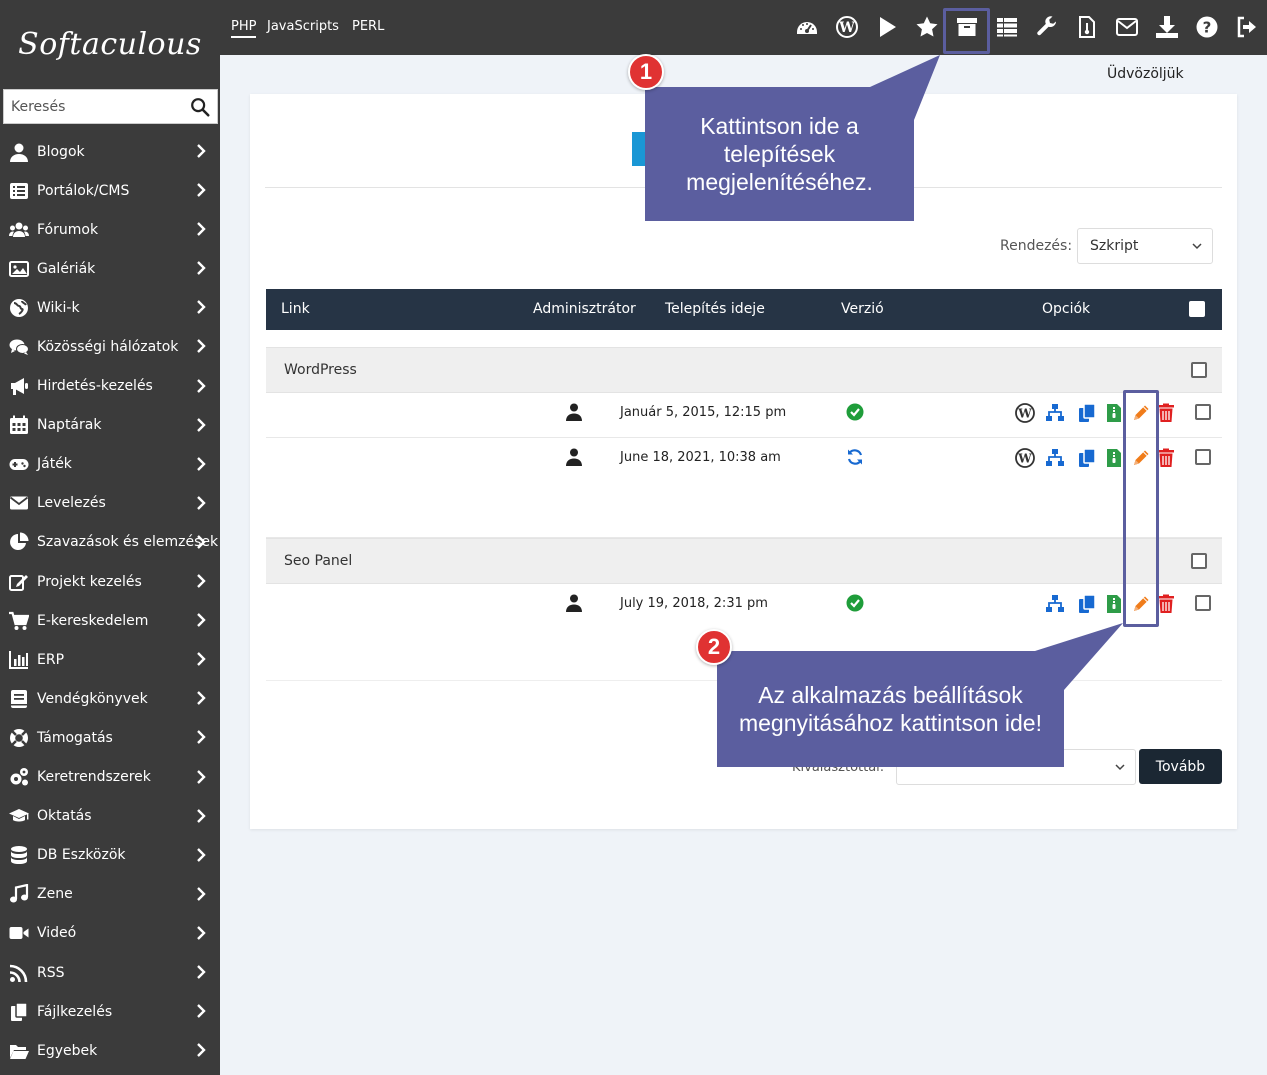 Image resolution: width=1267 pixels, height=1075 pixels. Describe the element at coordinates (110, 855) in the screenshot. I see `sidebar-item-19: DB Eszközök` at that location.